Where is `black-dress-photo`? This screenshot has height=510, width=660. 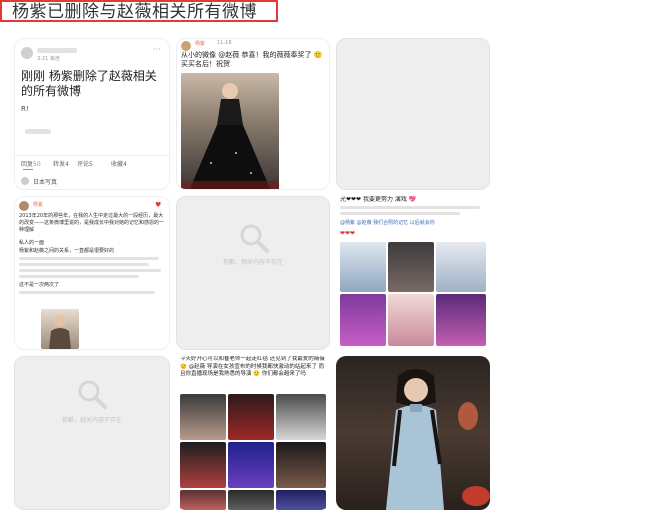
black-dress-photo is located at coordinates (230, 131).